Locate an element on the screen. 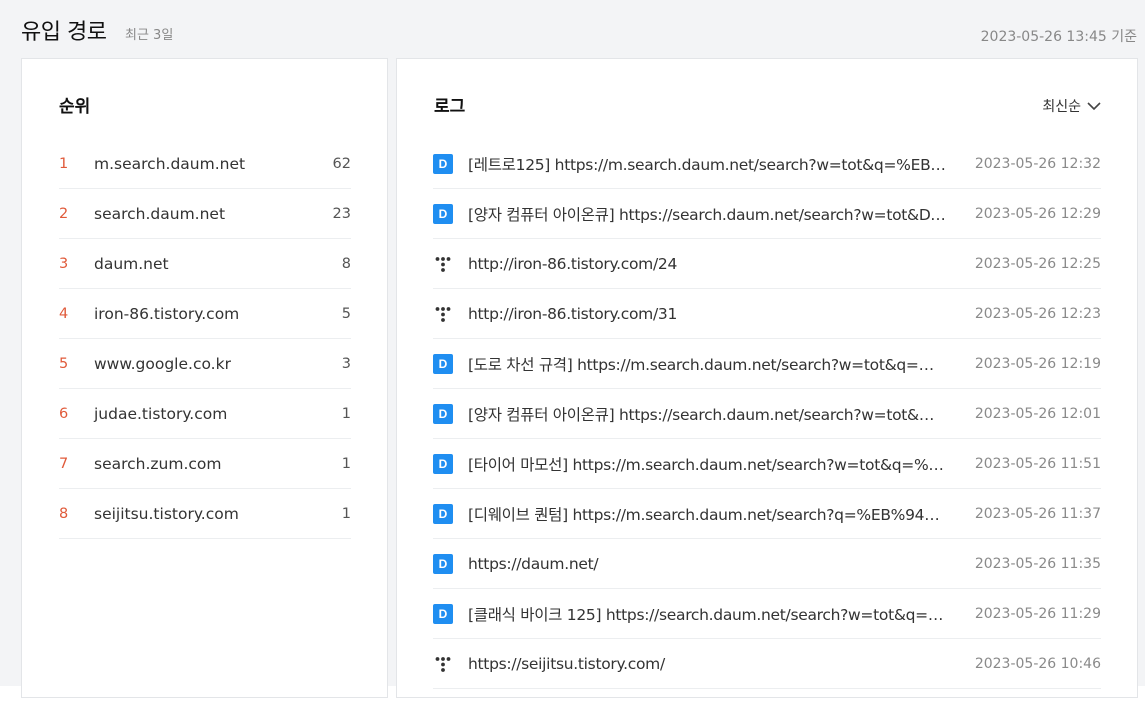  rank-number: 3 is located at coordinates (64, 263).